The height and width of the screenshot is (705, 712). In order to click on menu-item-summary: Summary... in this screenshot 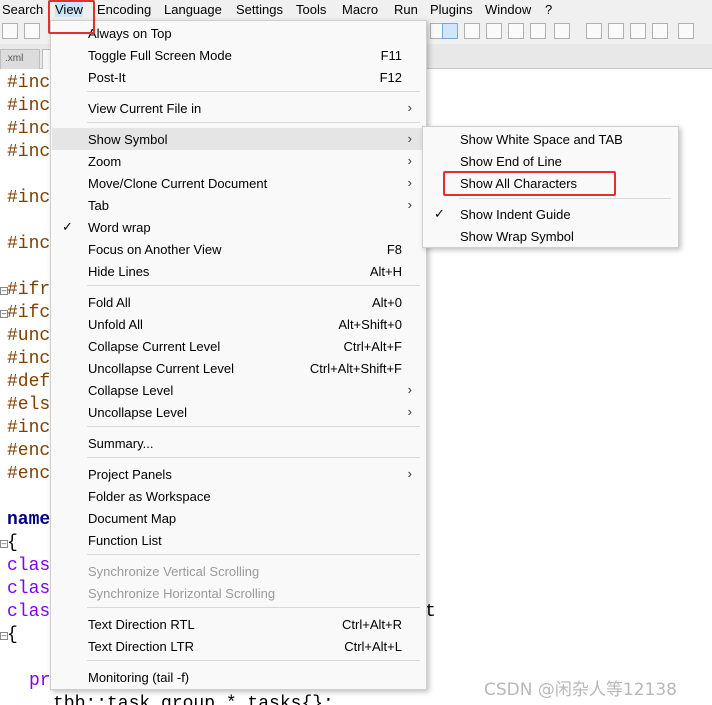, I will do `click(239, 443)`.